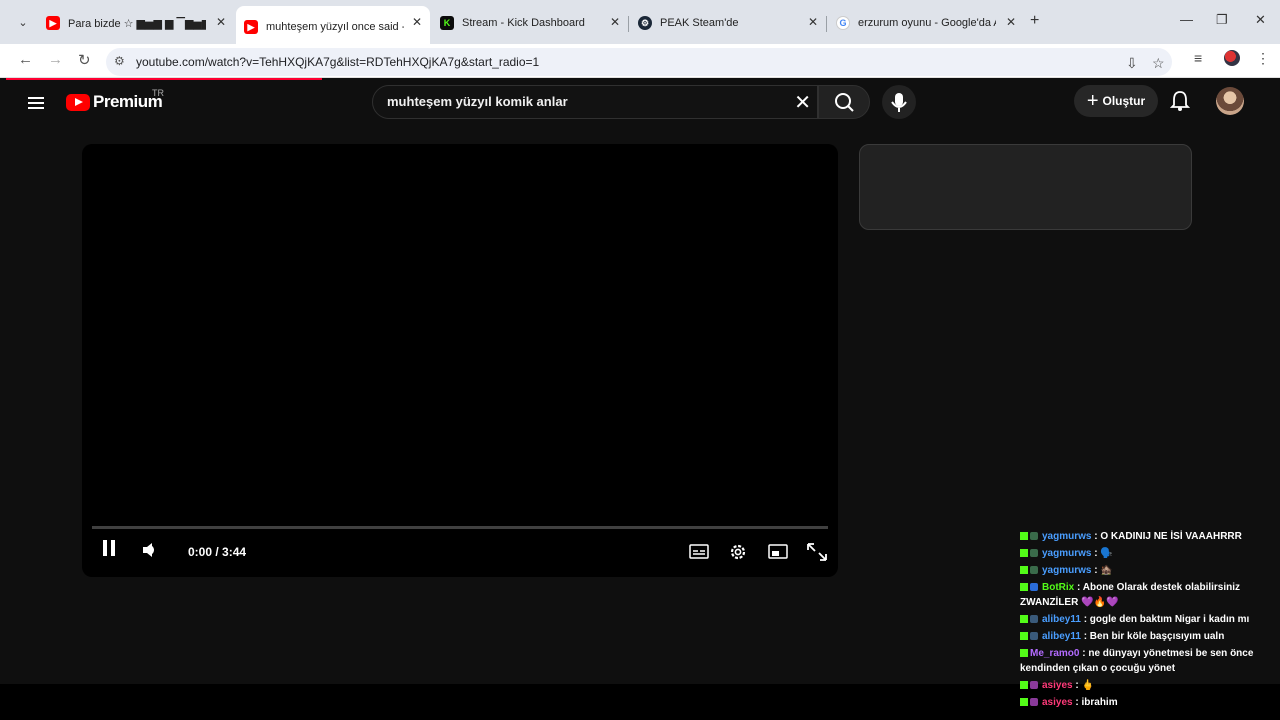 The width and height of the screenshot is (1280, 720). What do you see at coordinates (1140, 685) in the screenshot?
I see `chat-message: asiyes : 🖕` at bounding box center [1140, 685].